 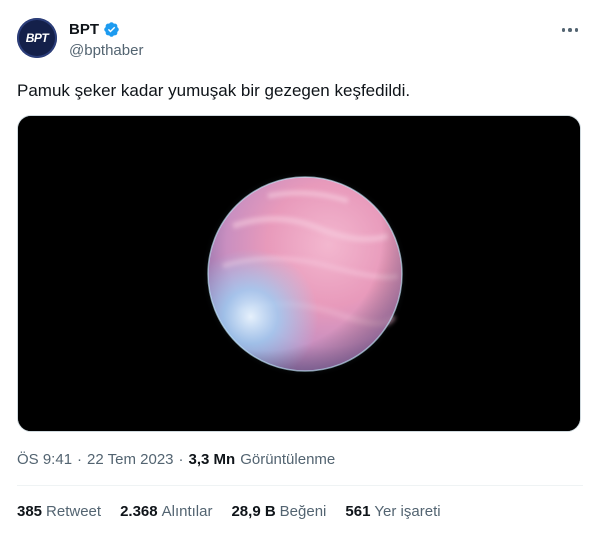 I want to click on author-name: BPT, so click(x=94, y=29).